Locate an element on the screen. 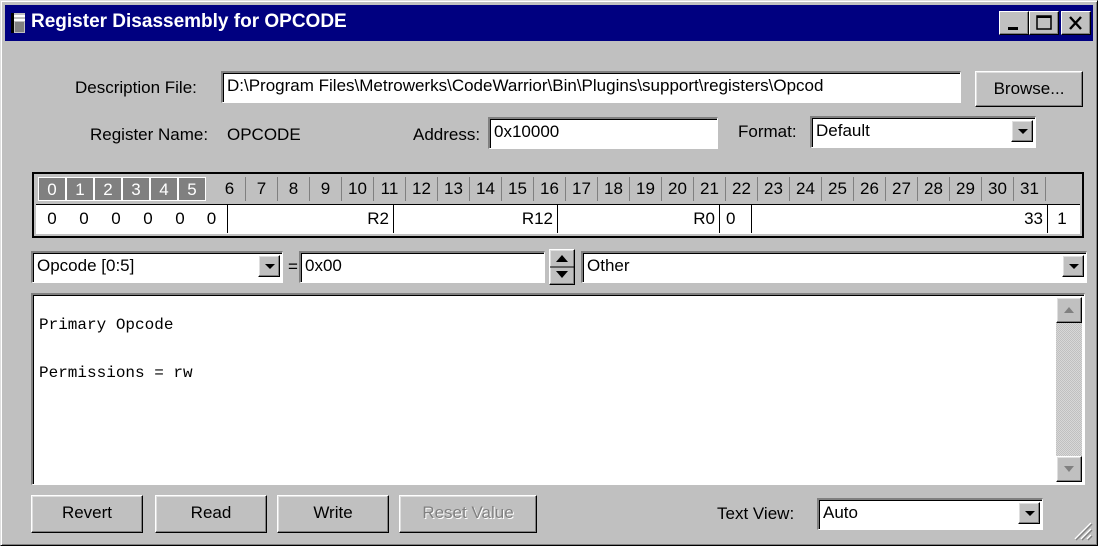 The height and width of the screenshot is (546, 1098). bit-number-20: 20 is located at coordinates (678, 189).